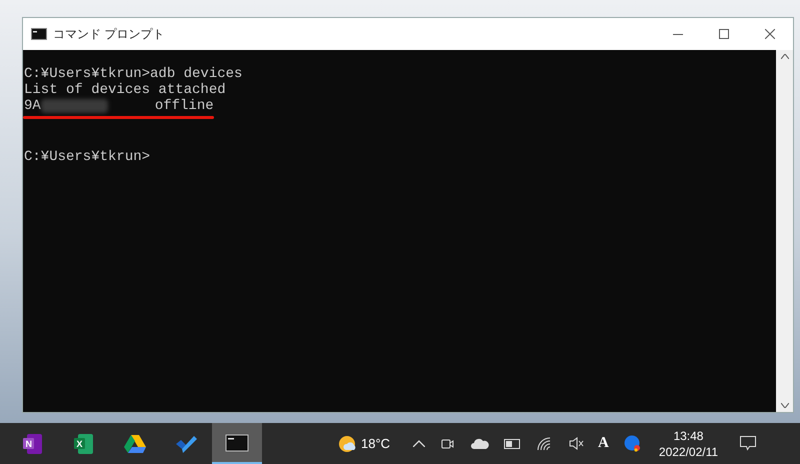  What do you see at coordinates (419, 443) in the screenshot?
I see `chevron-up-icon` at bounding box center [419, 443].